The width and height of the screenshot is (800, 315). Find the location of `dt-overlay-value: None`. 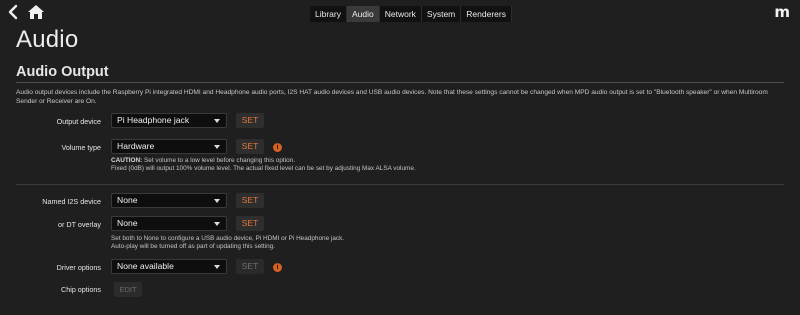

dt-overlay-value: None is located at coordinates (127, 223).